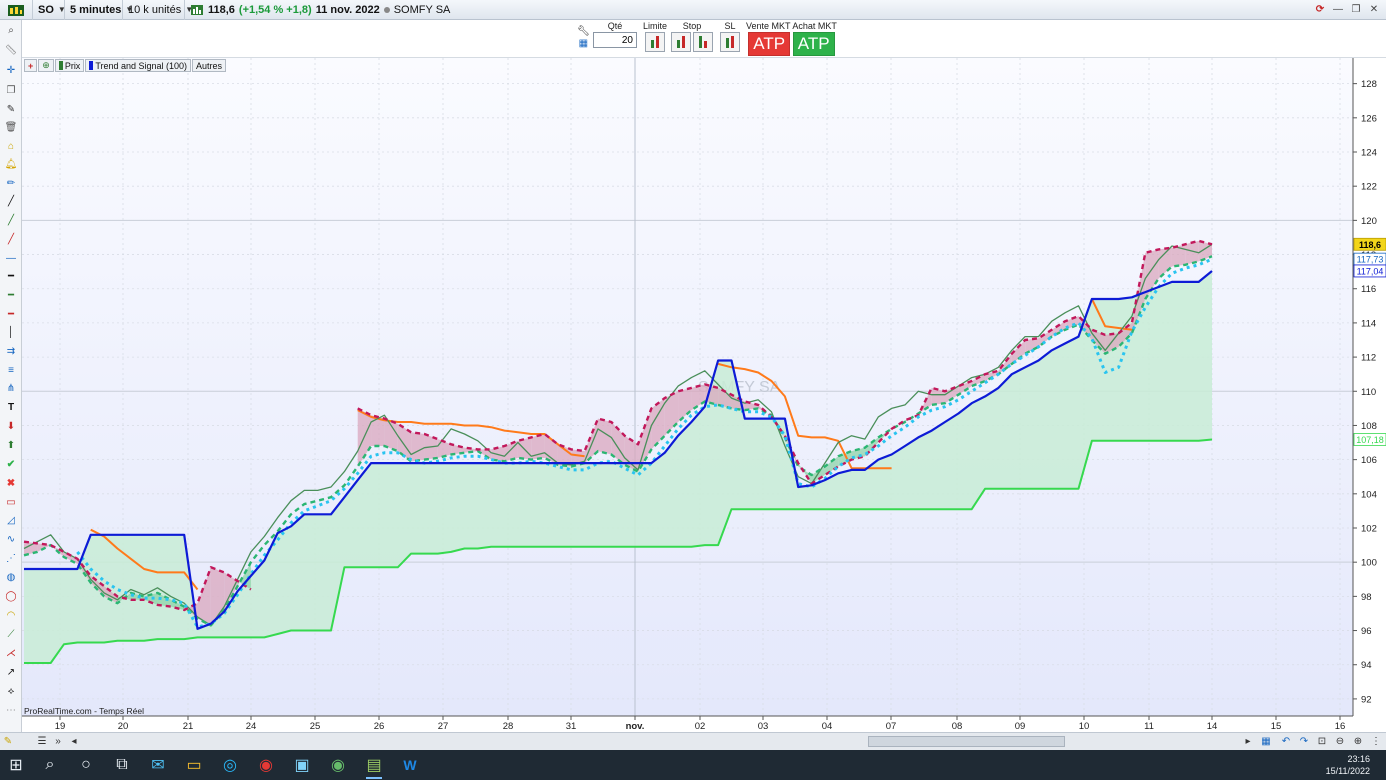 The height and width of the screenshot is (780, 1386). What do you see at coordinates (11, 50) in the screenshot?
I see `ruler-icon: 📏︎` at bounding box center [11, 50].